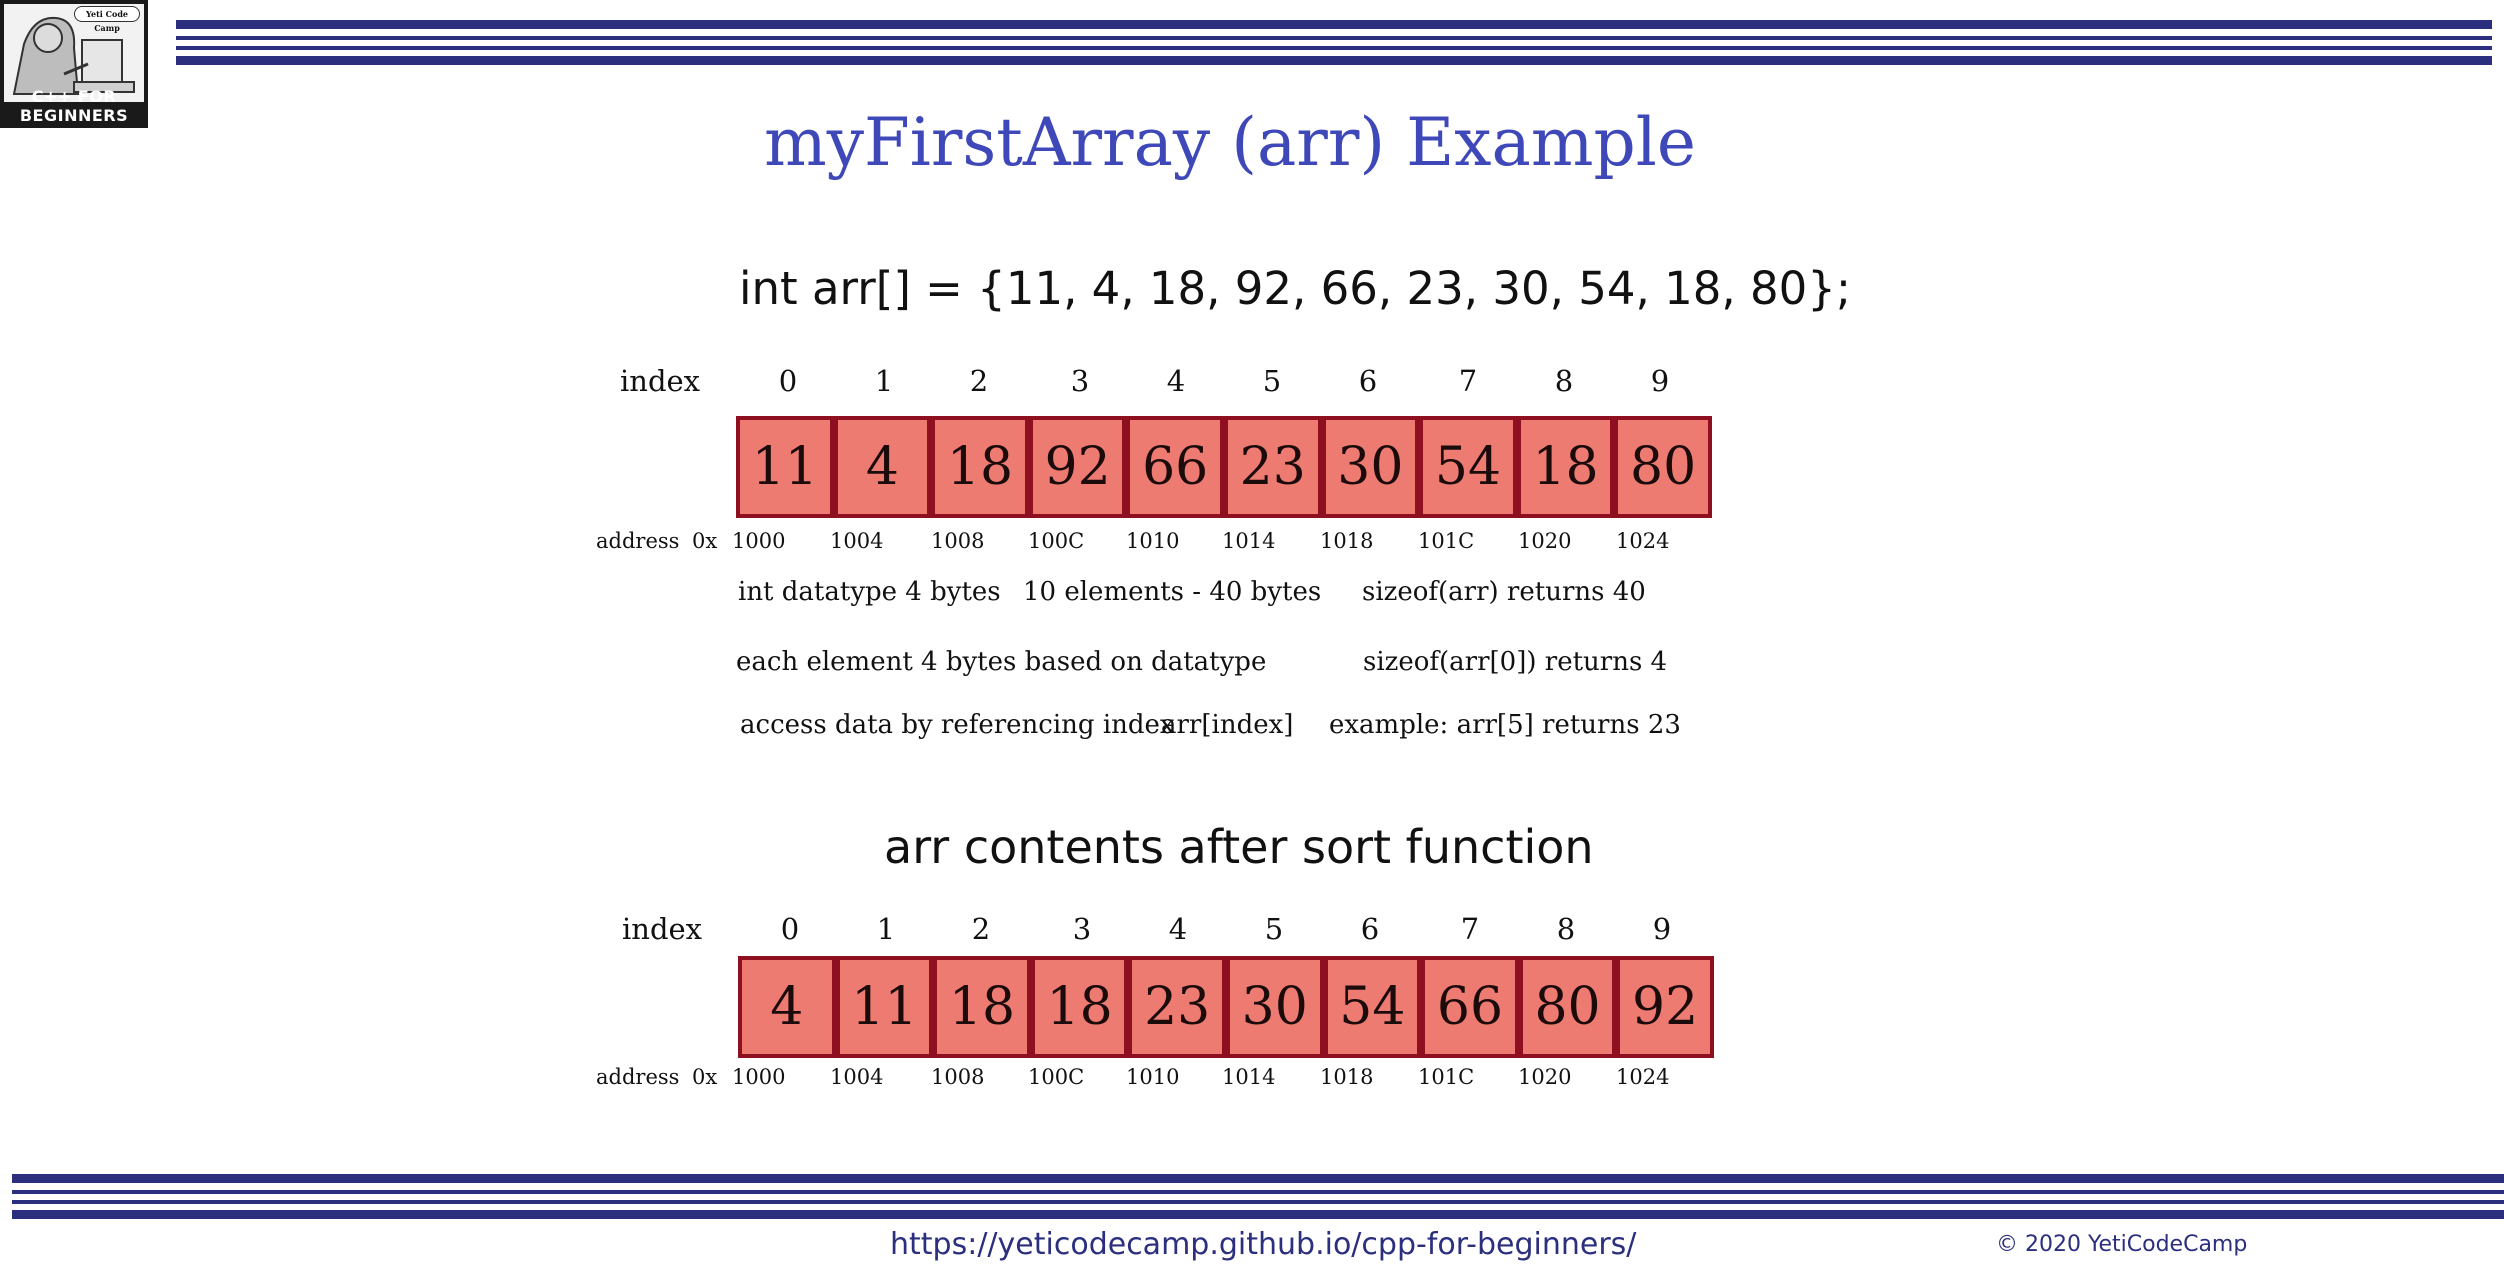 The width and height of the screenshot is (2504, 1274). What do you see at coordinates (1258, 1197) in the screenshot?
I see `bottom-rule-band` at bounding box center [1258, 1197].